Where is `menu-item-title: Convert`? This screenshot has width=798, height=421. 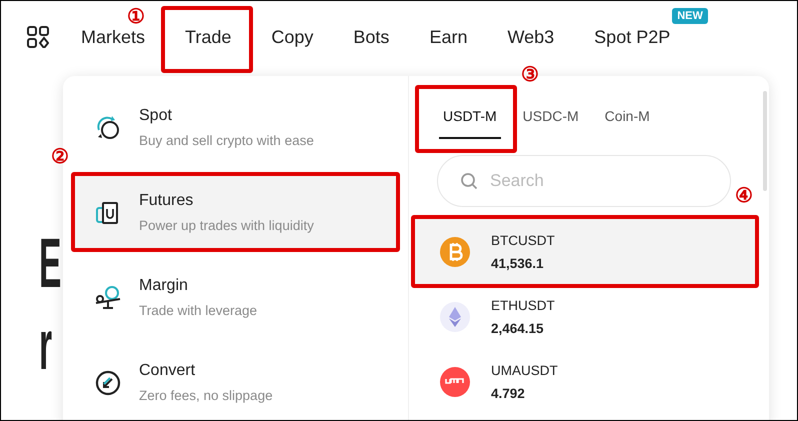
menu-item-title: Convert is located at coordinates (167, 371).